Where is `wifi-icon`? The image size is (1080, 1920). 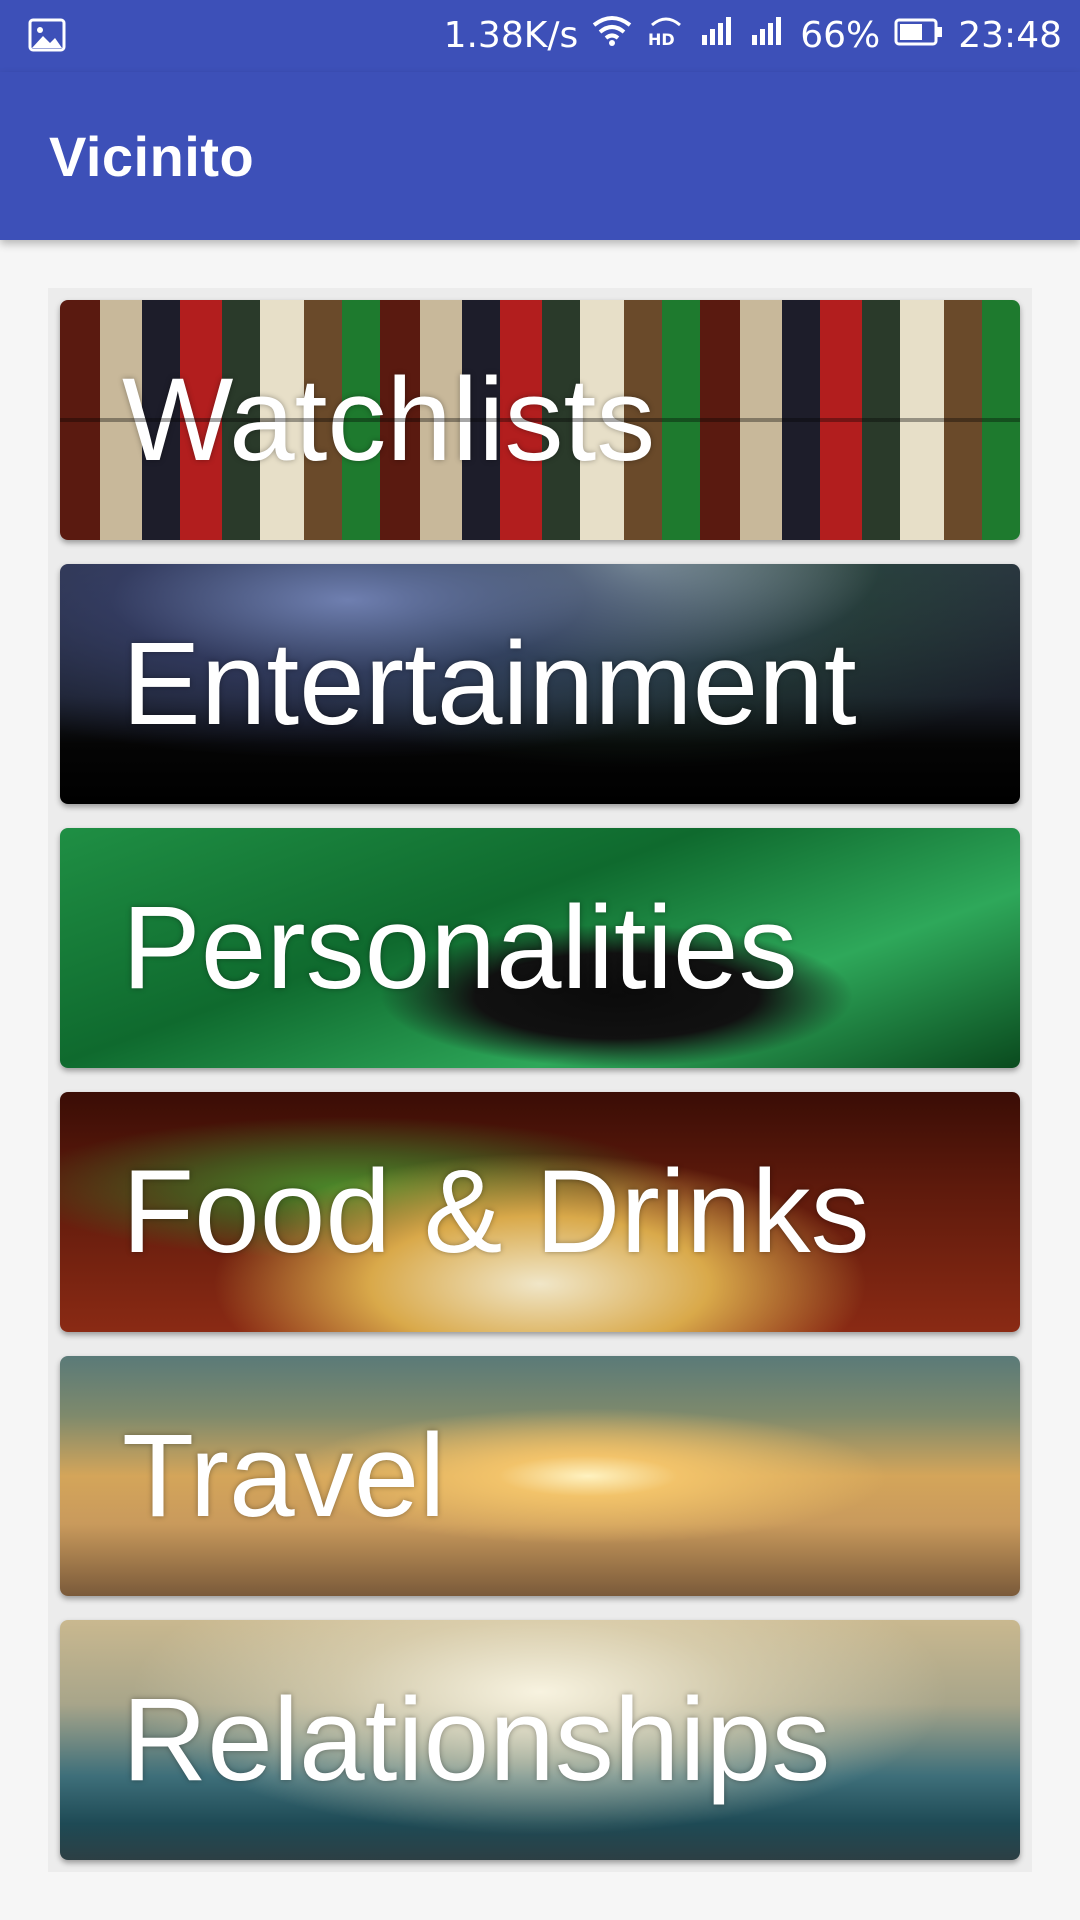
wifi-icon is located at coordinates (612, 36).